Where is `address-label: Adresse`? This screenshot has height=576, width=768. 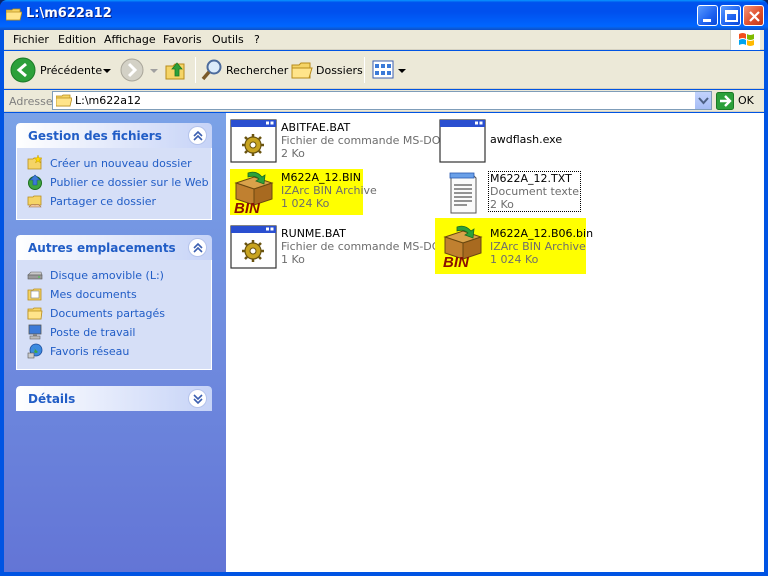 address-label: Adresse is located at coordinates (31, 101).